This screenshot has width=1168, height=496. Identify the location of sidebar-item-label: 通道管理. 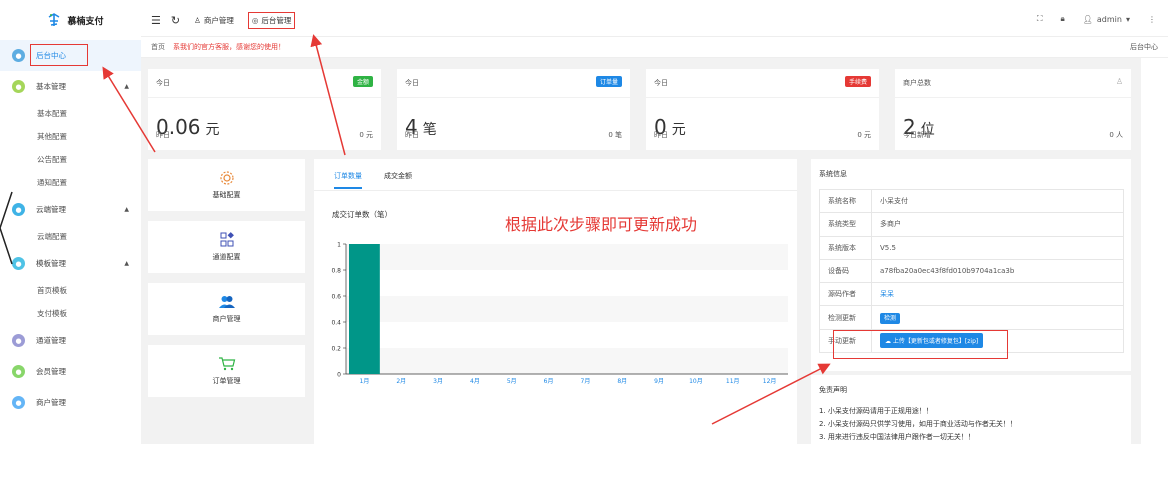
(51, 340).